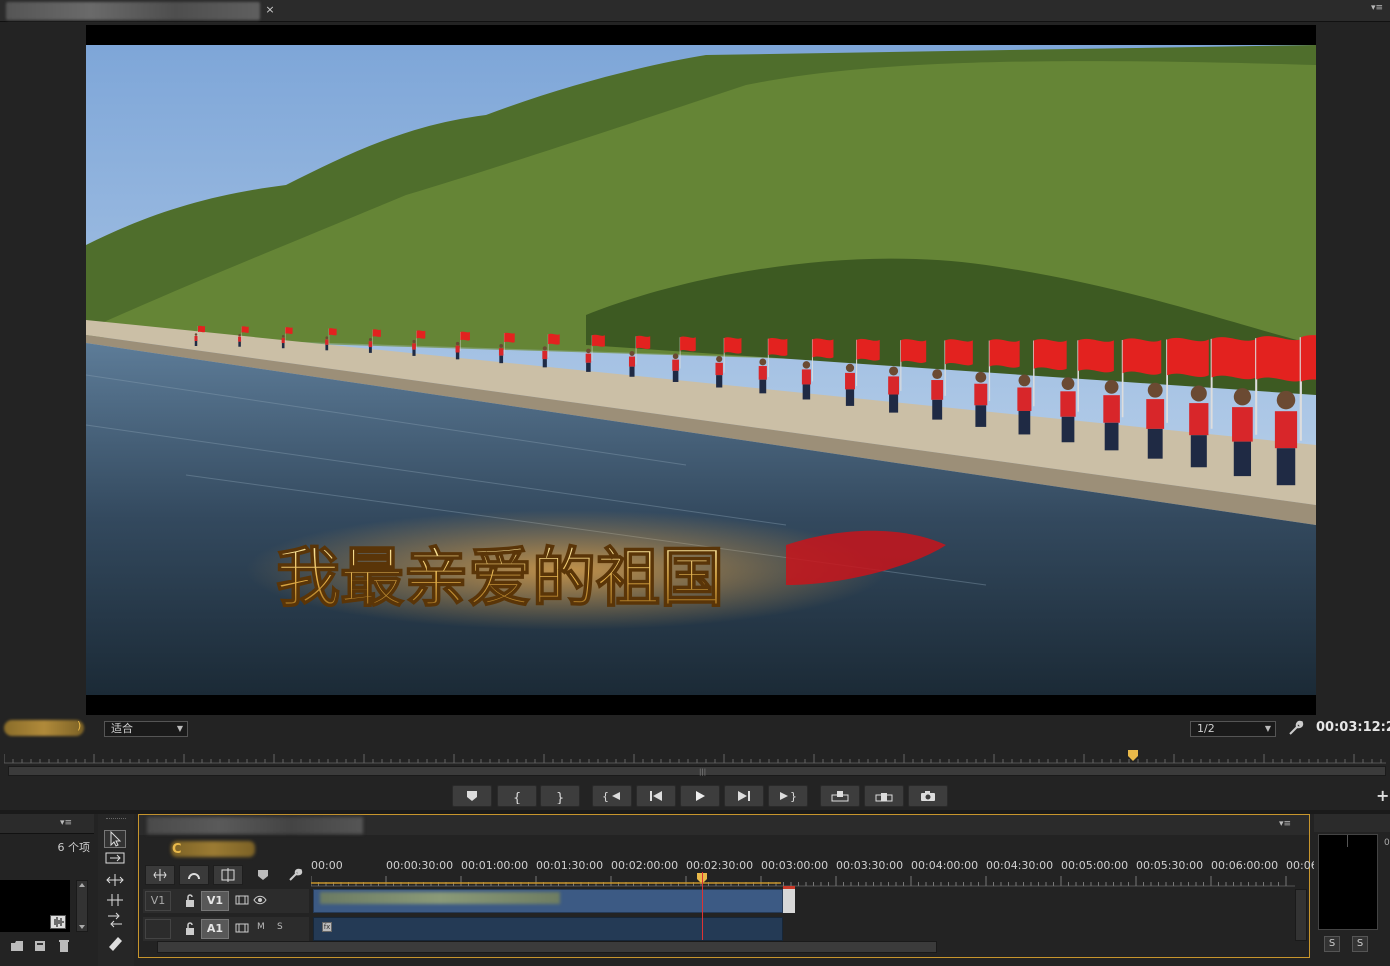 This screenshot has width=1390, height=966. Describe the element at coordinates (440, 898) in the screenshot. I see `blurred-clip-name` at that location.